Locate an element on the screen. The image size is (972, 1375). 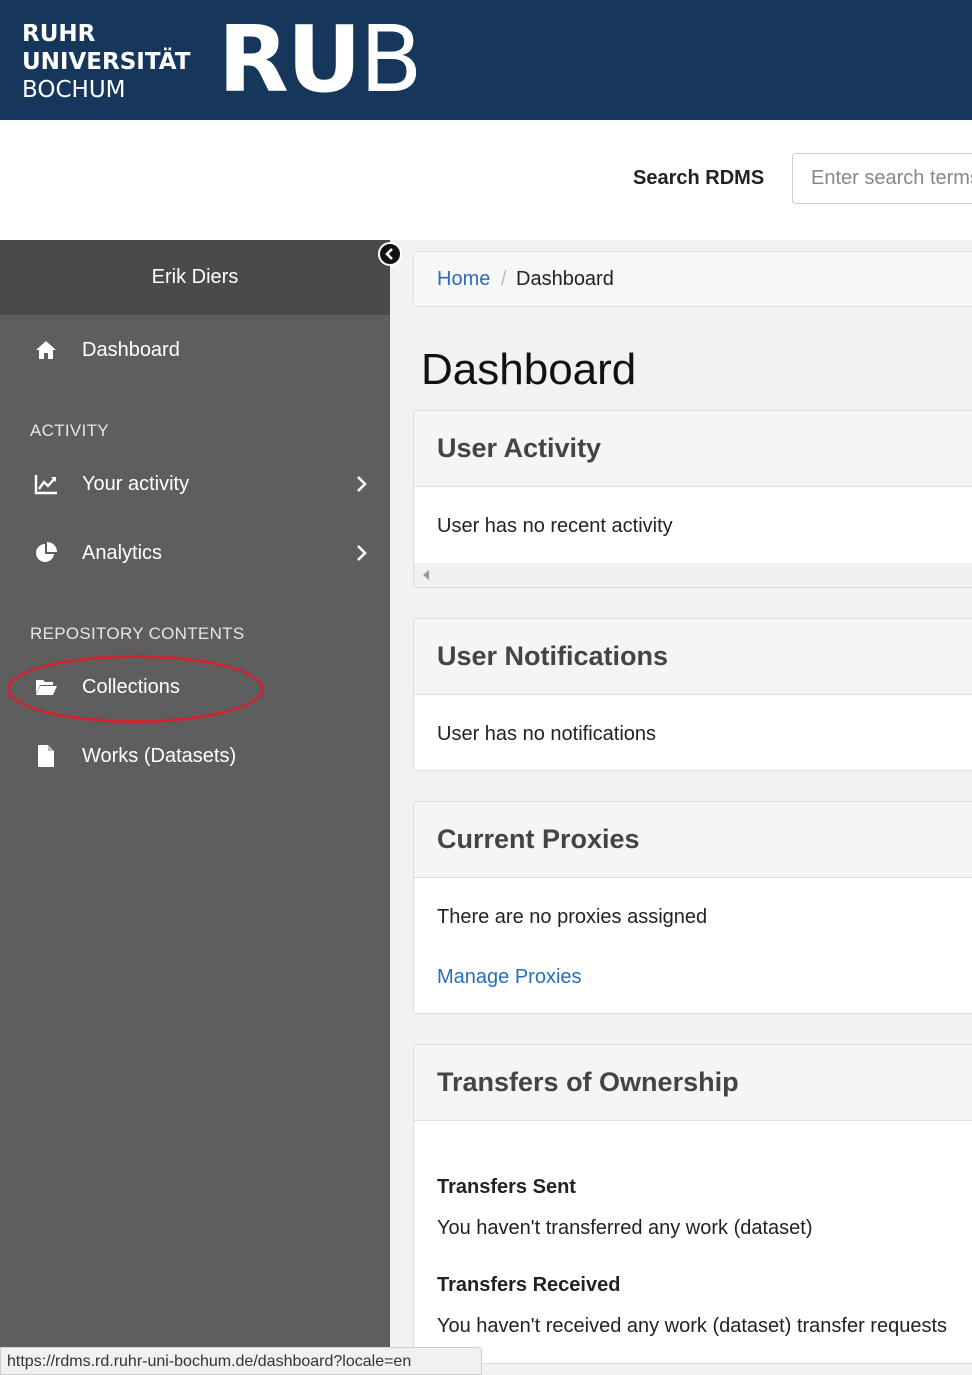
sidebar-item-label: Analytics is located at coordinates (122, 553).